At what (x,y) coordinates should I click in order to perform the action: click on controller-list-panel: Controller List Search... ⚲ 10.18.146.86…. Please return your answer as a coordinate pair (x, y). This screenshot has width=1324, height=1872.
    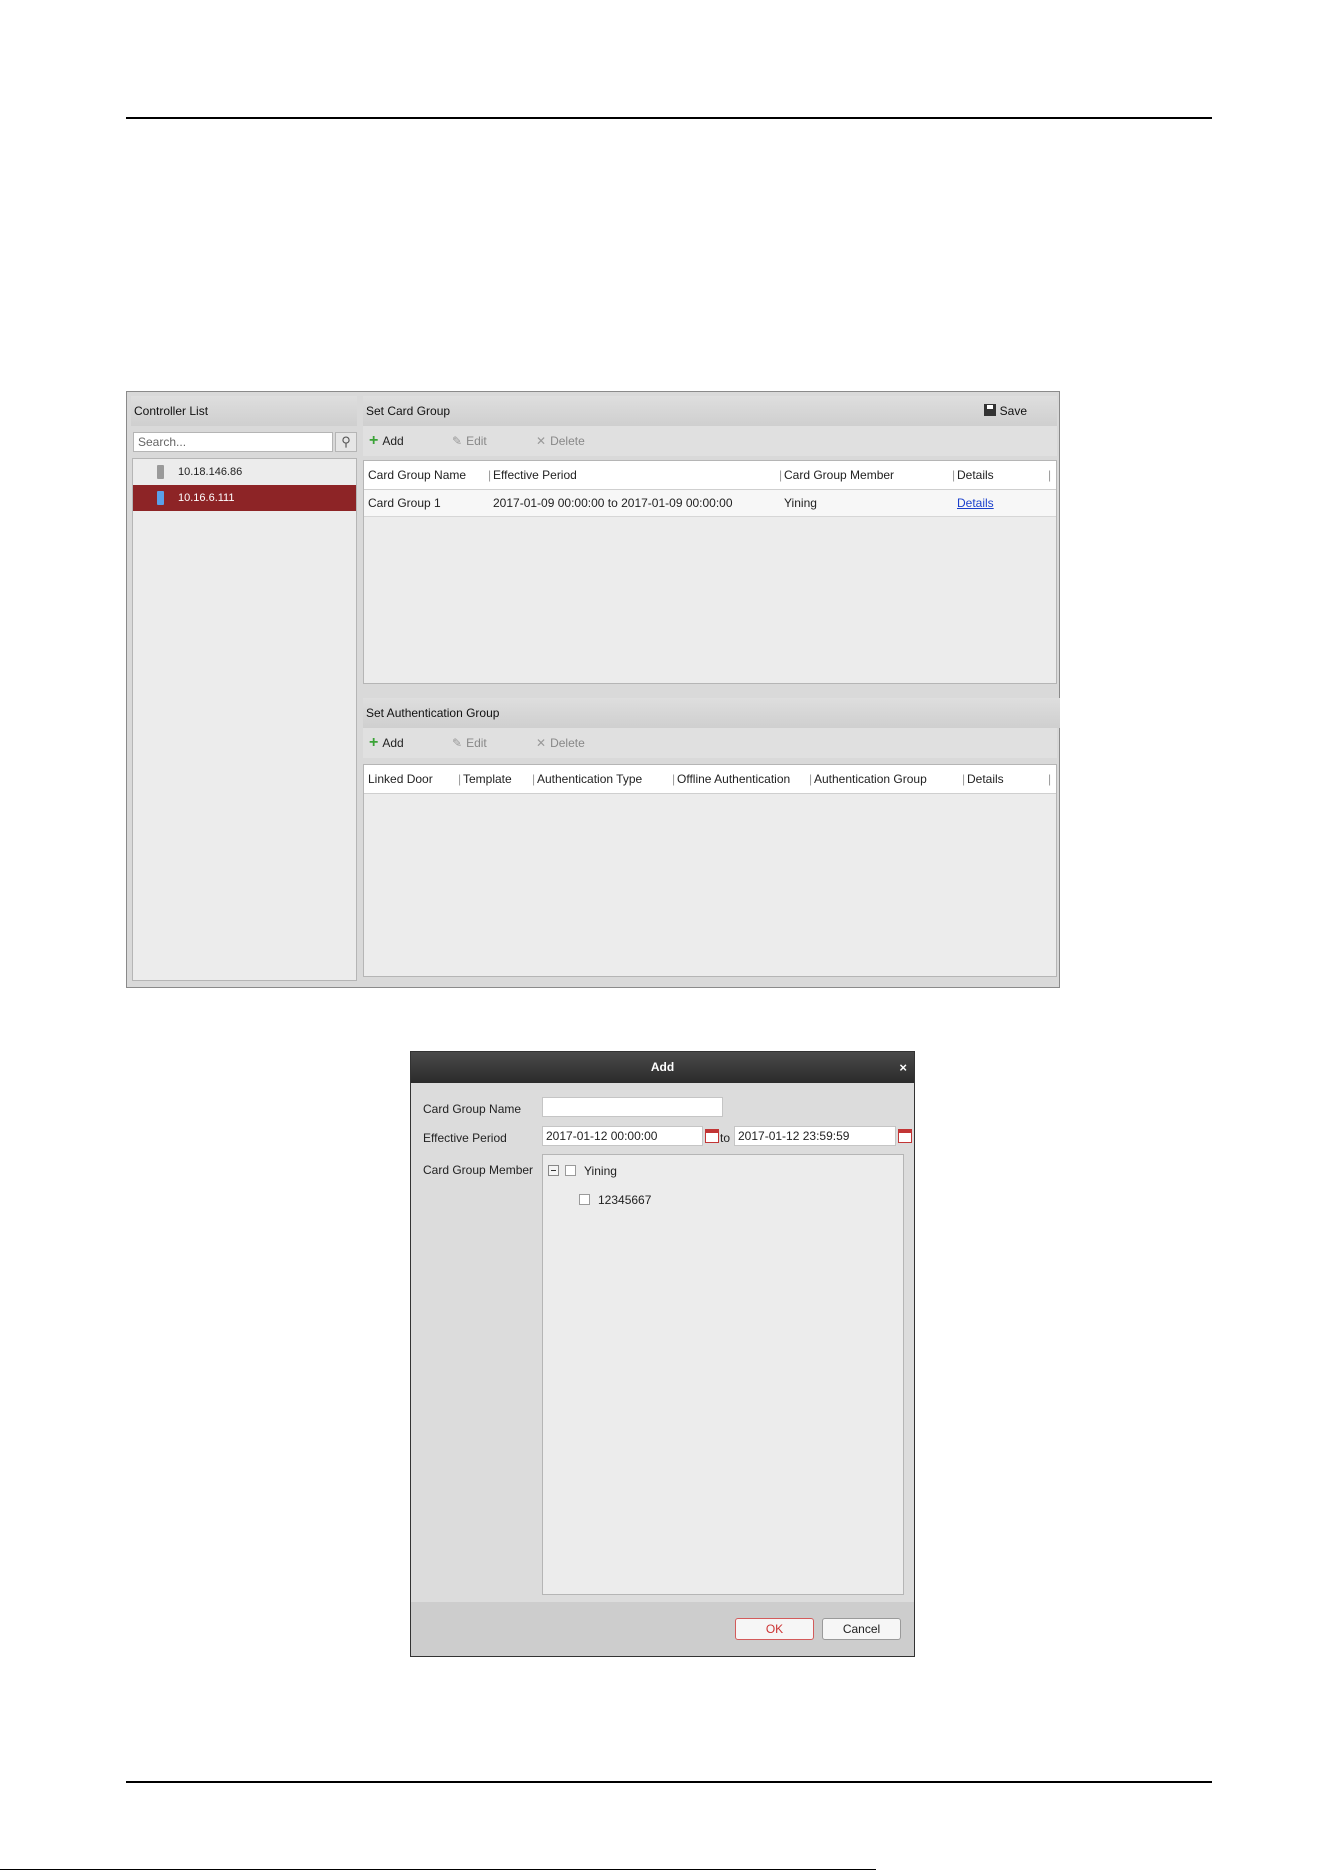
    Looking at the image, I should click on (244, 688).